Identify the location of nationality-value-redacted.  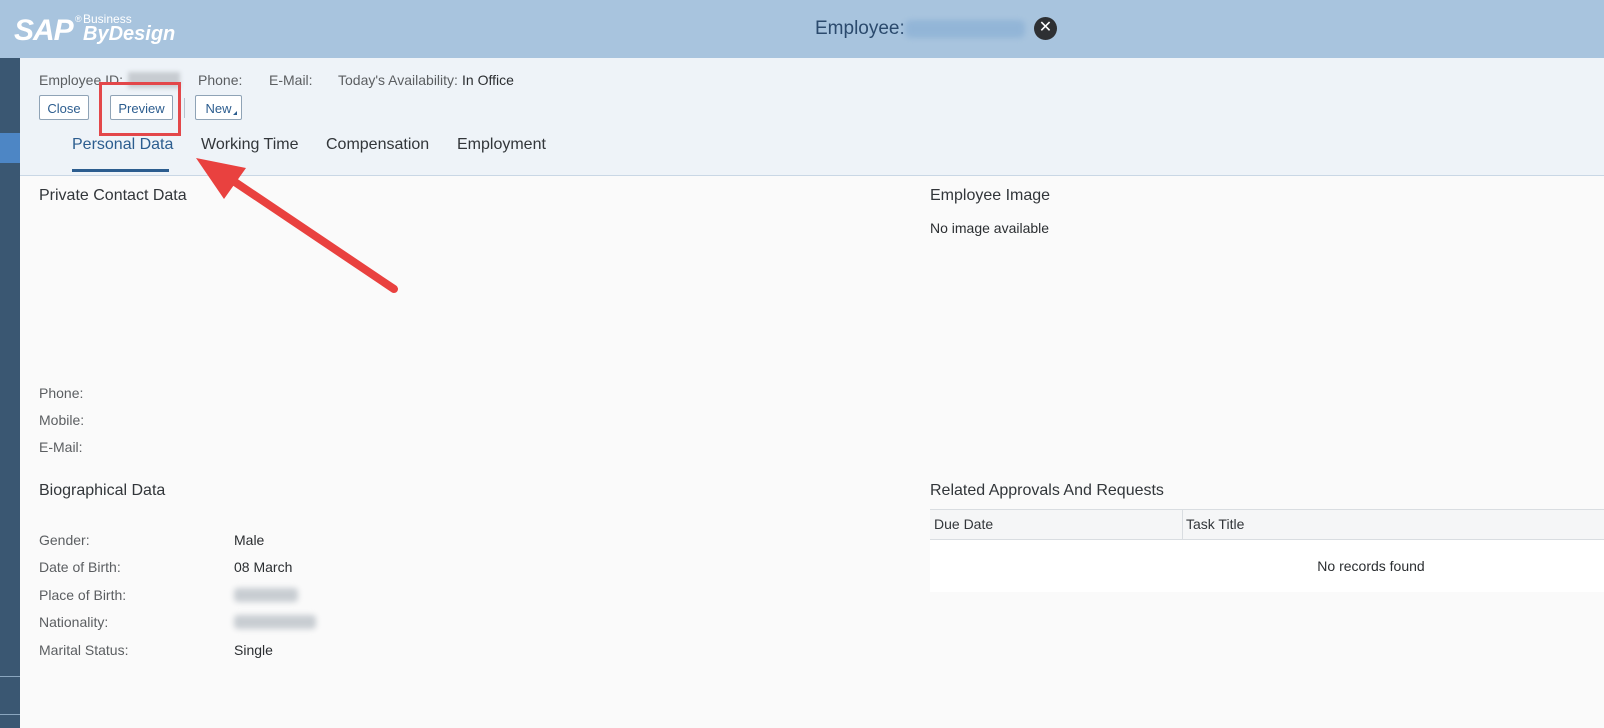
(275, 622).